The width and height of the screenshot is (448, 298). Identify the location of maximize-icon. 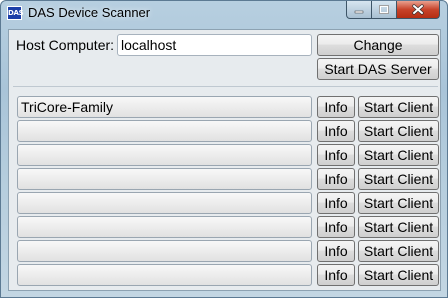
(384, 9).